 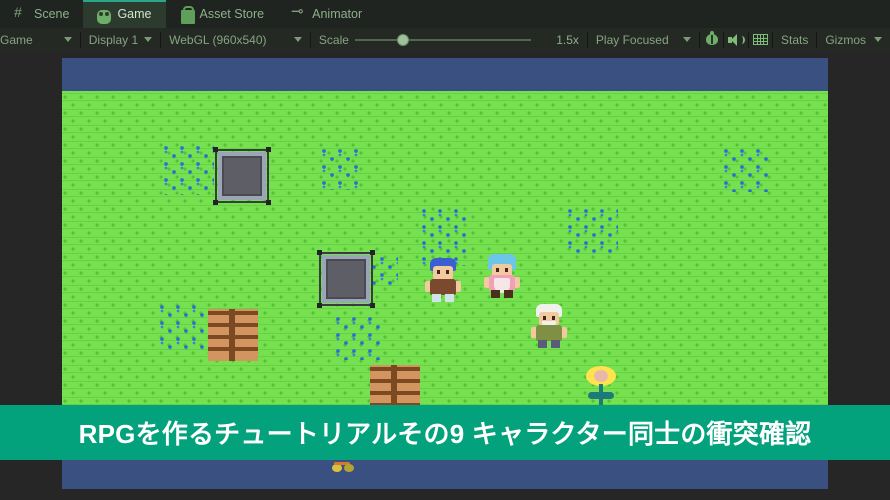 I want to click on tab-asset-store: Asset Store, so click(x=222, y=14).